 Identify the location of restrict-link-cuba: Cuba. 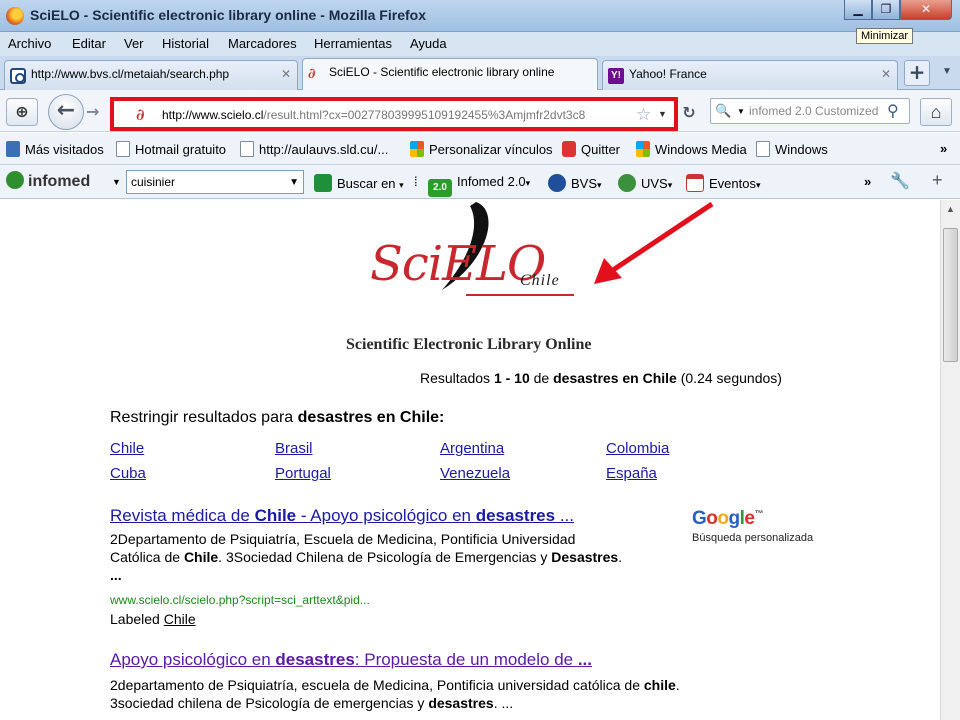
(128, 473).